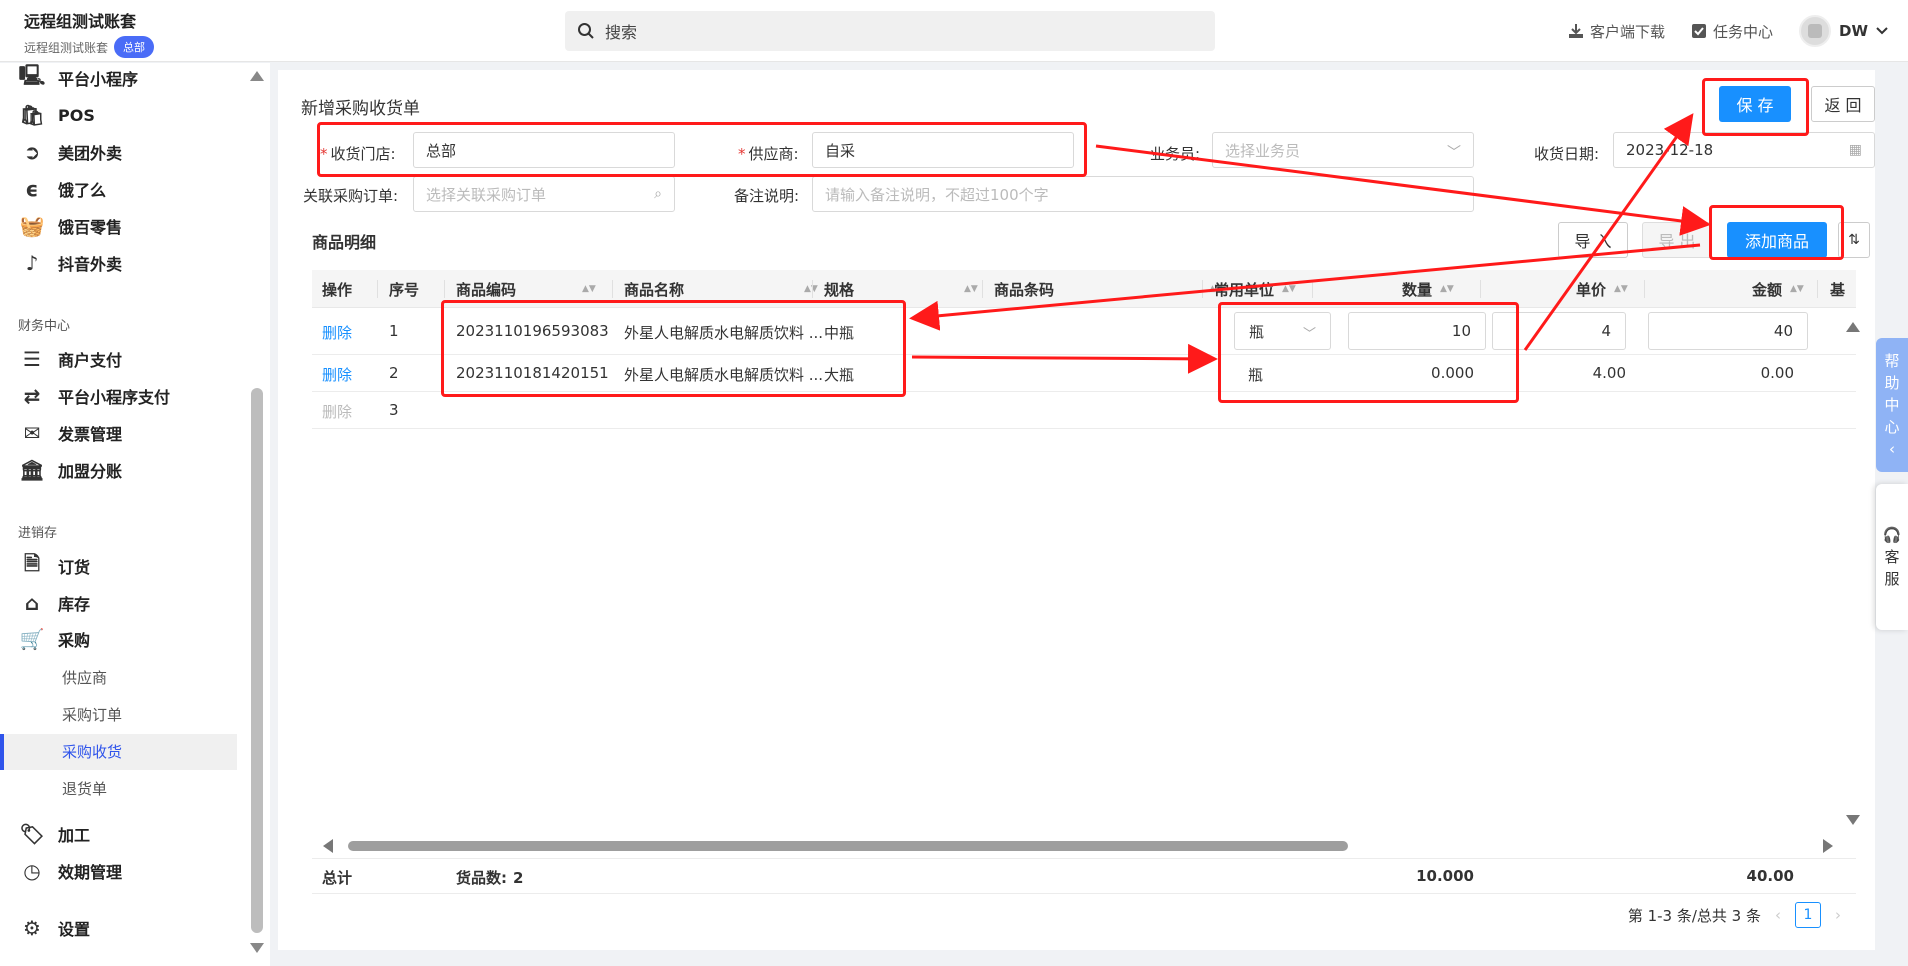 This screenshot has height=966, width=1908. I want to click on sidebar-item-miniapp-pay: ⇄ 平台小程序支付, so click(95, 396).